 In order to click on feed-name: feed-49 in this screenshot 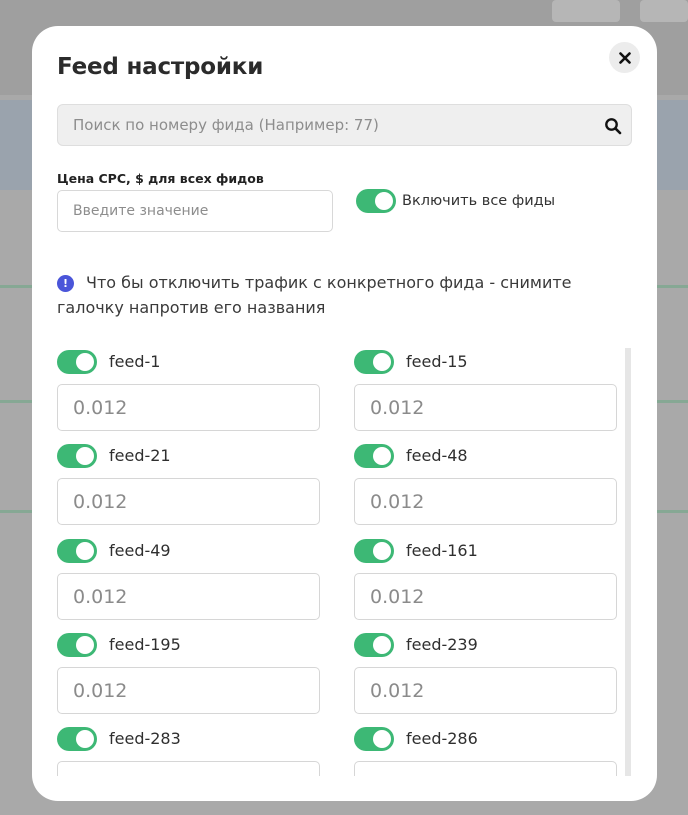, I will do `click(140, 550)`.